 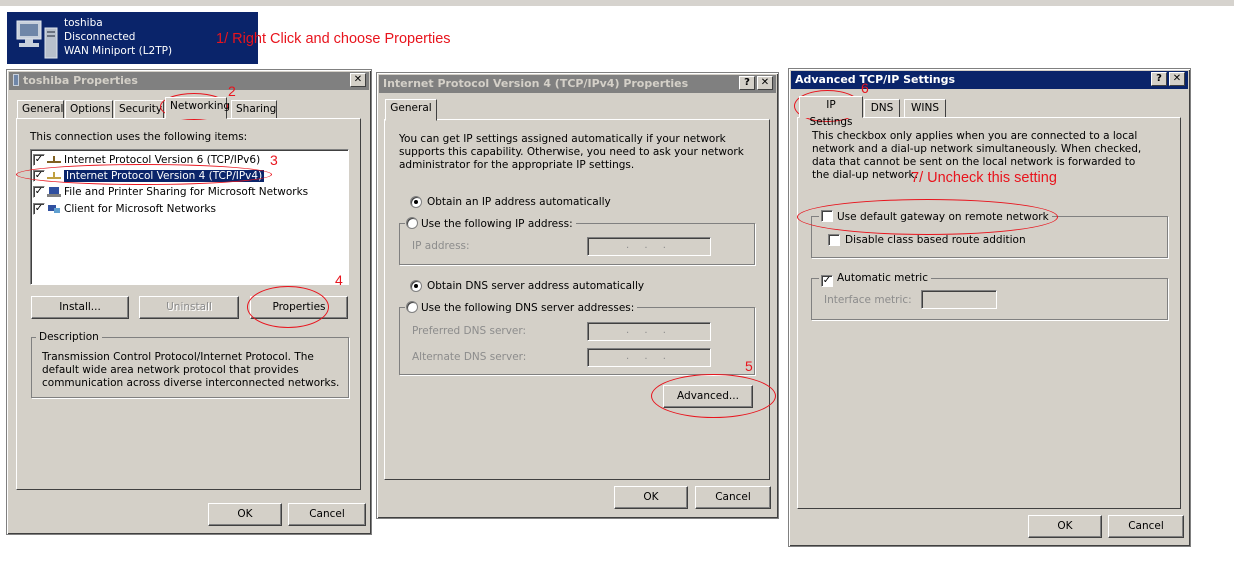 I want to click on connection-device: WAN Miniport (L2TP), so click(x=118, y=51).